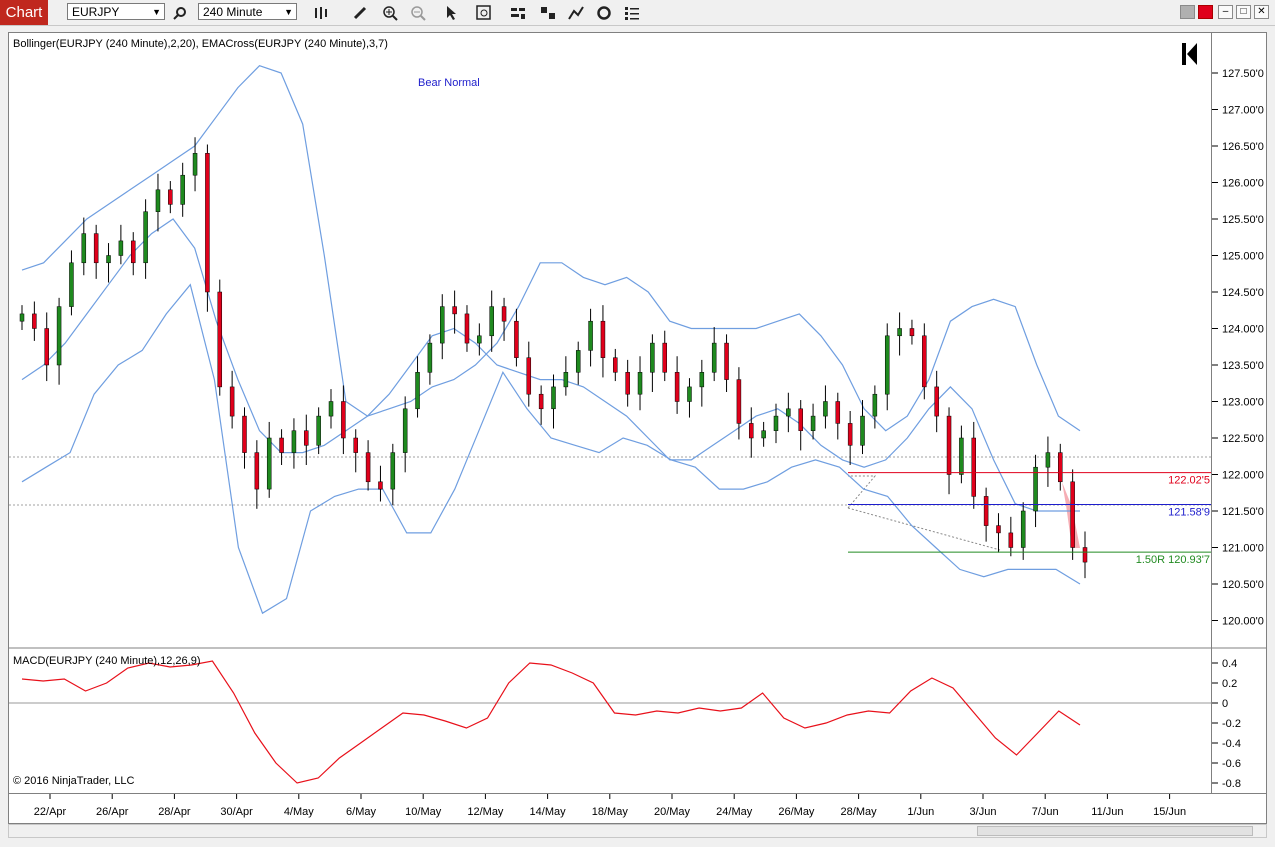 The width and height of the screenshot is (1275, 847). What do you see at coordinates (548, 12) in the screenshot?
I see `strategies-icon` at bounding box center [548, 12].